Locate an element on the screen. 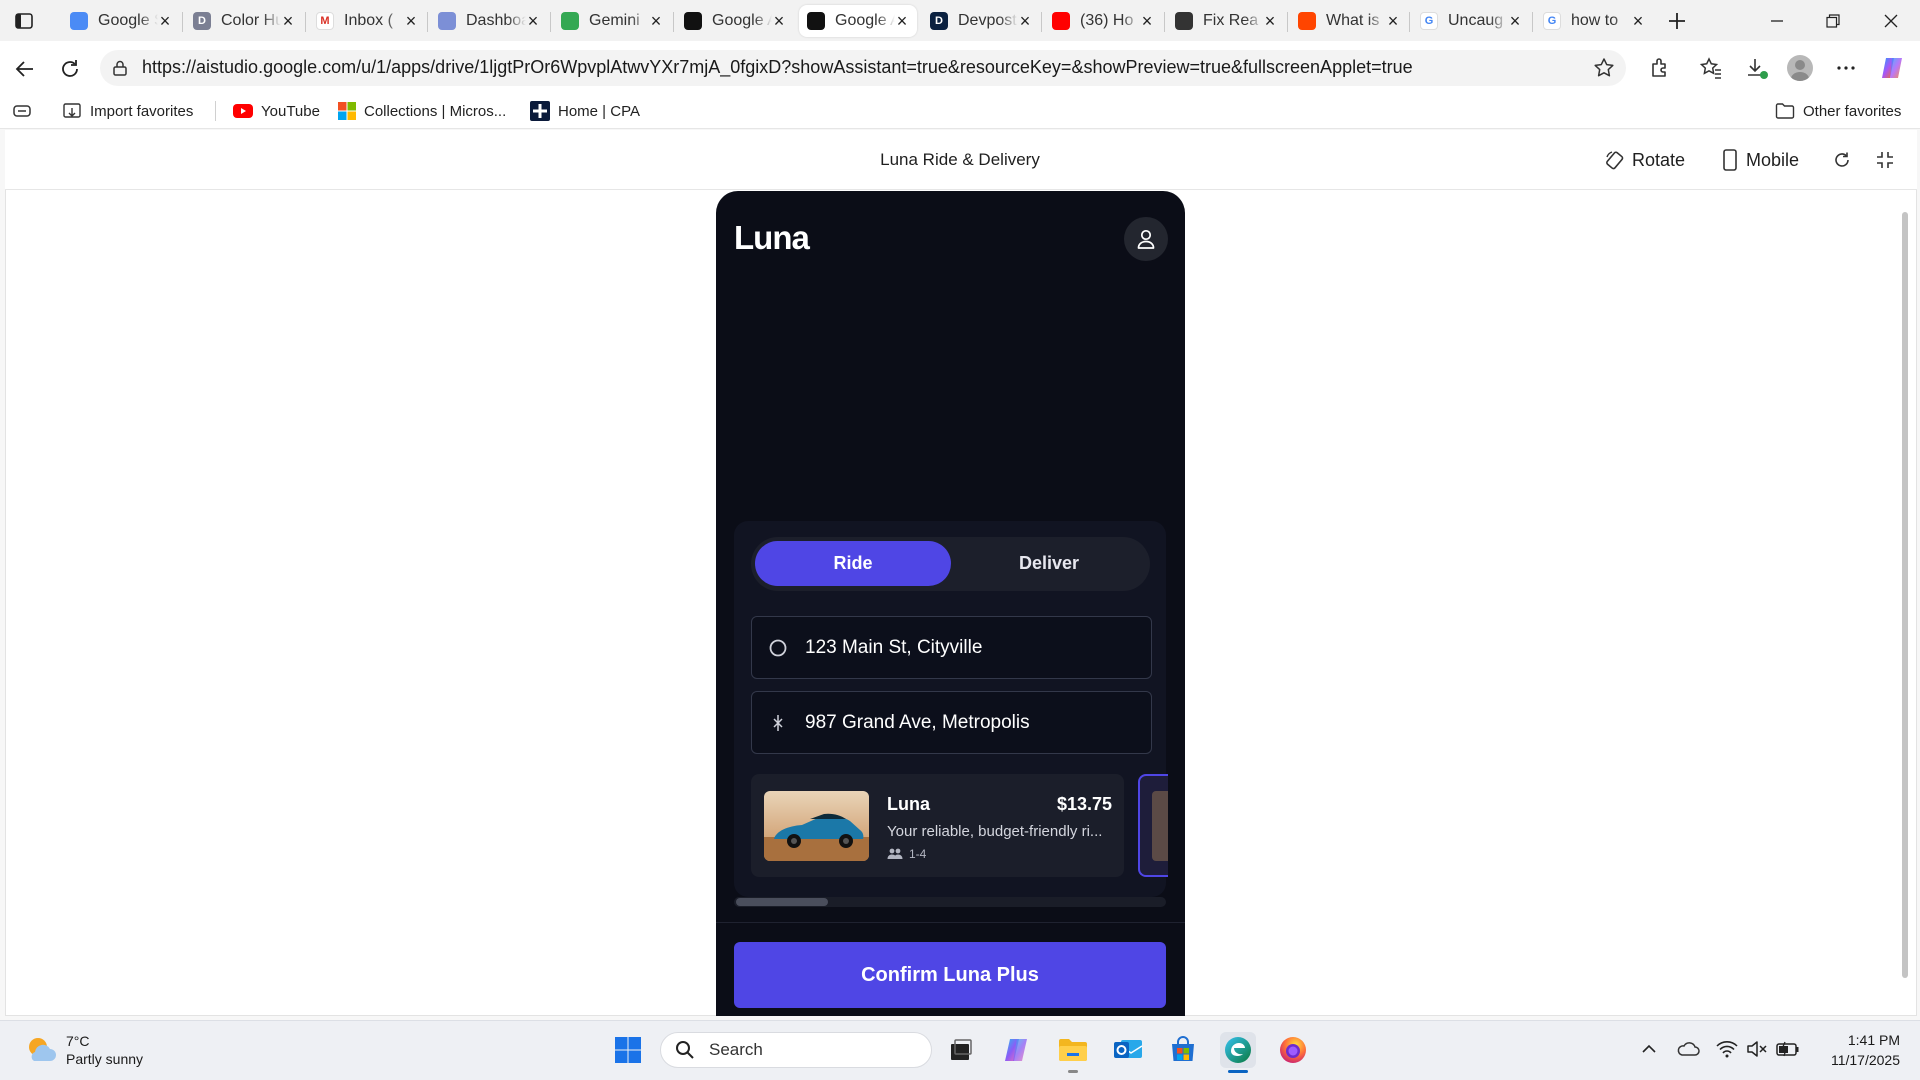  other-favorites: Other favorites is located at coordinates (1838, 111).